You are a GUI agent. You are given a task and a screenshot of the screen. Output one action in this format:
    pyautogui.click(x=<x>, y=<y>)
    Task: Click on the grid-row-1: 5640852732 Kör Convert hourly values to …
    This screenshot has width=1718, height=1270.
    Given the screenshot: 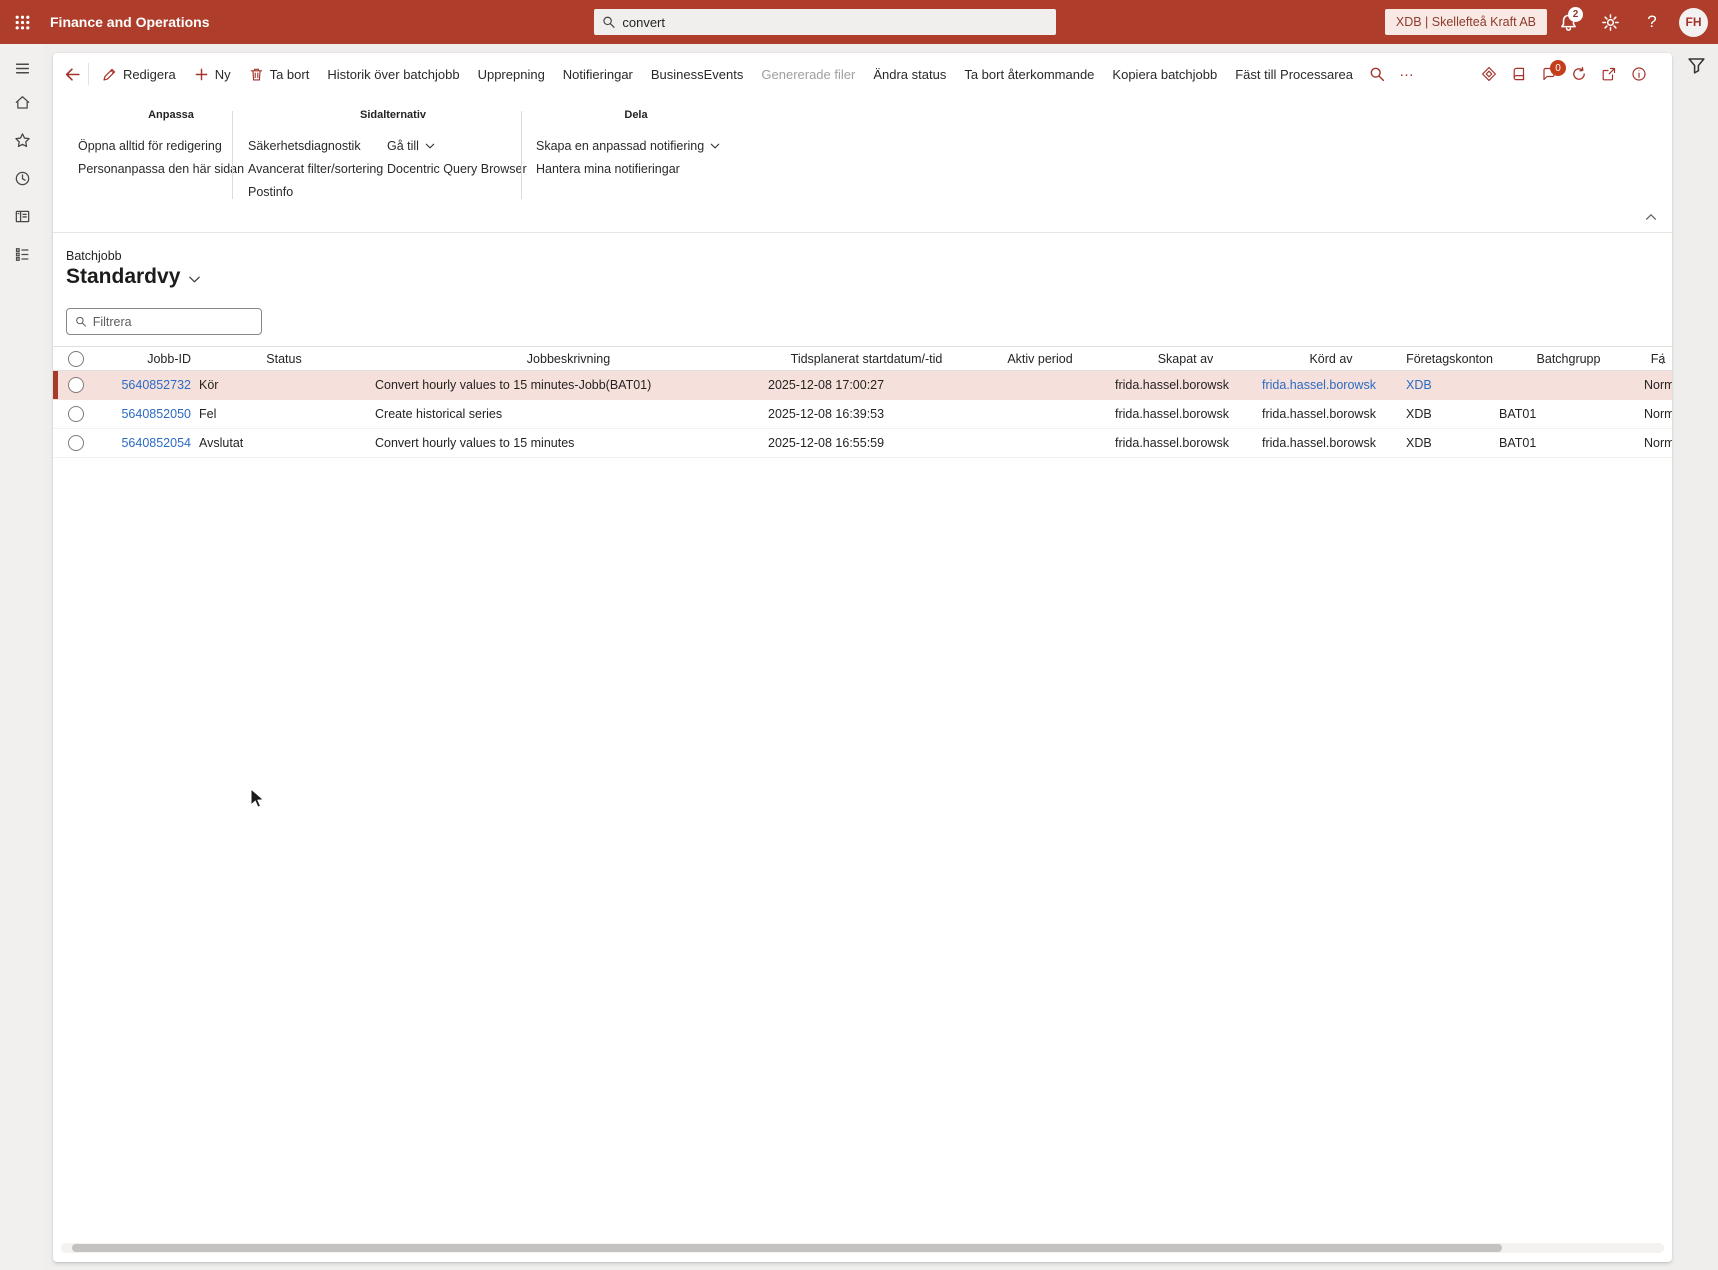 What is the action you would take?
    pyautogui.click(x=862, y=385)
    